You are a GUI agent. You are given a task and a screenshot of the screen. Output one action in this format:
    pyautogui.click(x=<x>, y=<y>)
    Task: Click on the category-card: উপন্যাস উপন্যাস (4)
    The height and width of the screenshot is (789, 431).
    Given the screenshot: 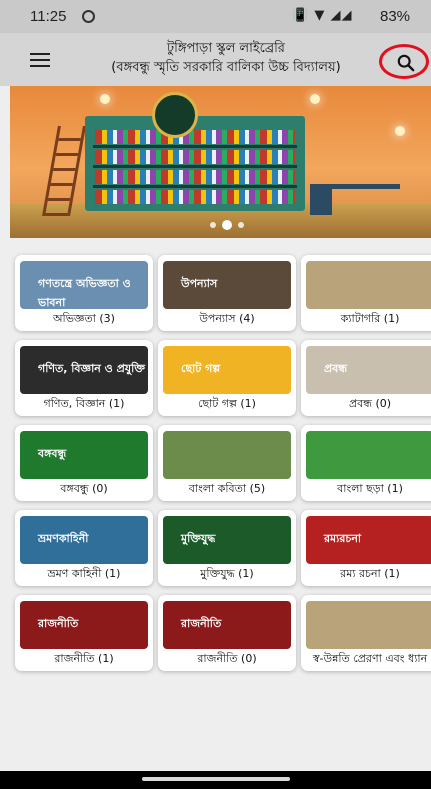 What is the action you would take?
    pyautogui.click(x=227, y=293)
    